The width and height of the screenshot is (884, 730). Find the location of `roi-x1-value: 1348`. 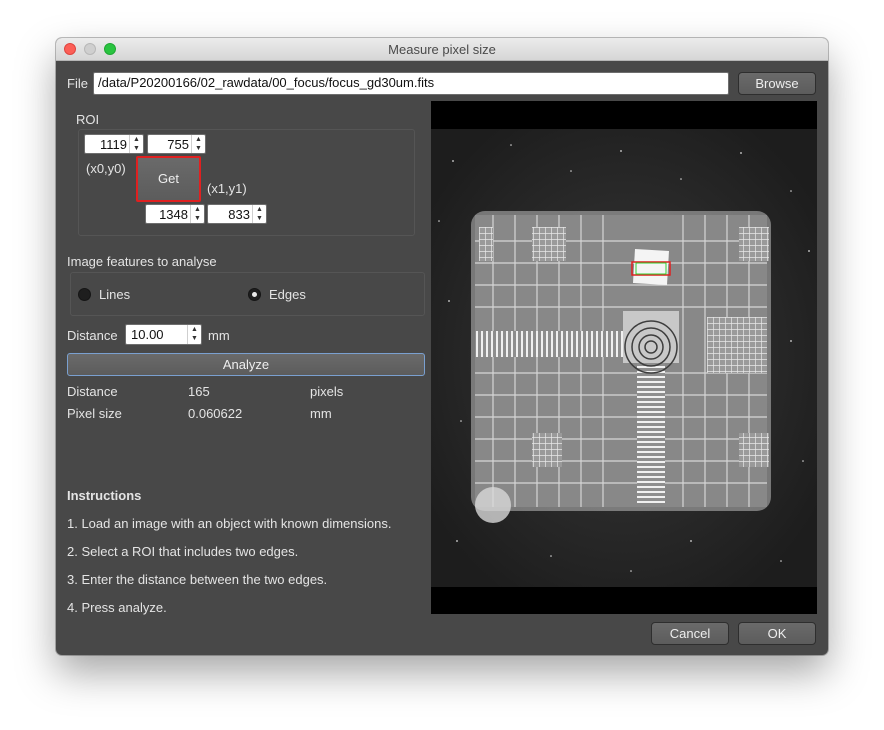

roi-x1-value: 1348 is located at coordinates (173, 214).